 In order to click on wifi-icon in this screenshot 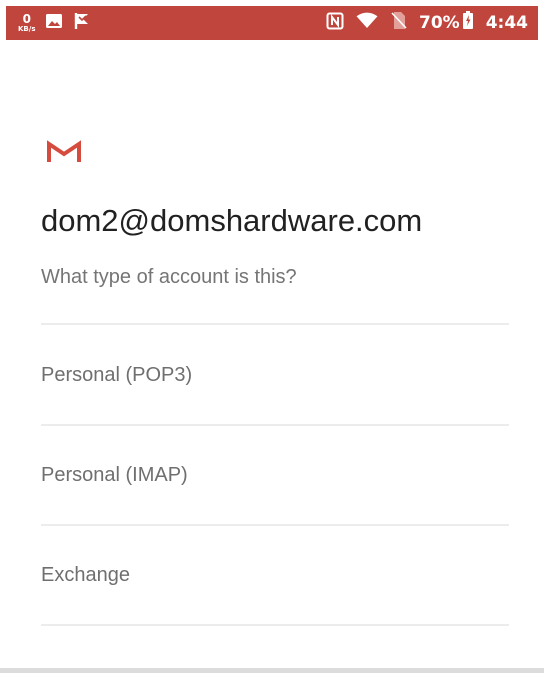, I will do `click(367, 23)`.